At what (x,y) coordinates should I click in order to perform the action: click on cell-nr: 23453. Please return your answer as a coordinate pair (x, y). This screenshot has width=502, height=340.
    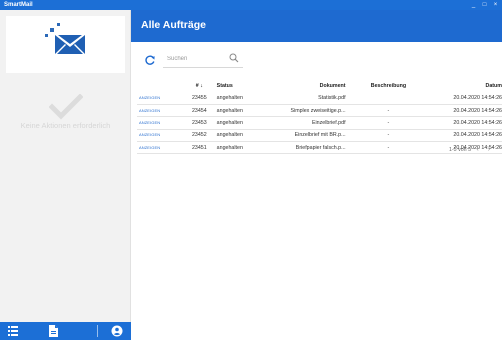
    Looking at the image, I should click on (199, 123).